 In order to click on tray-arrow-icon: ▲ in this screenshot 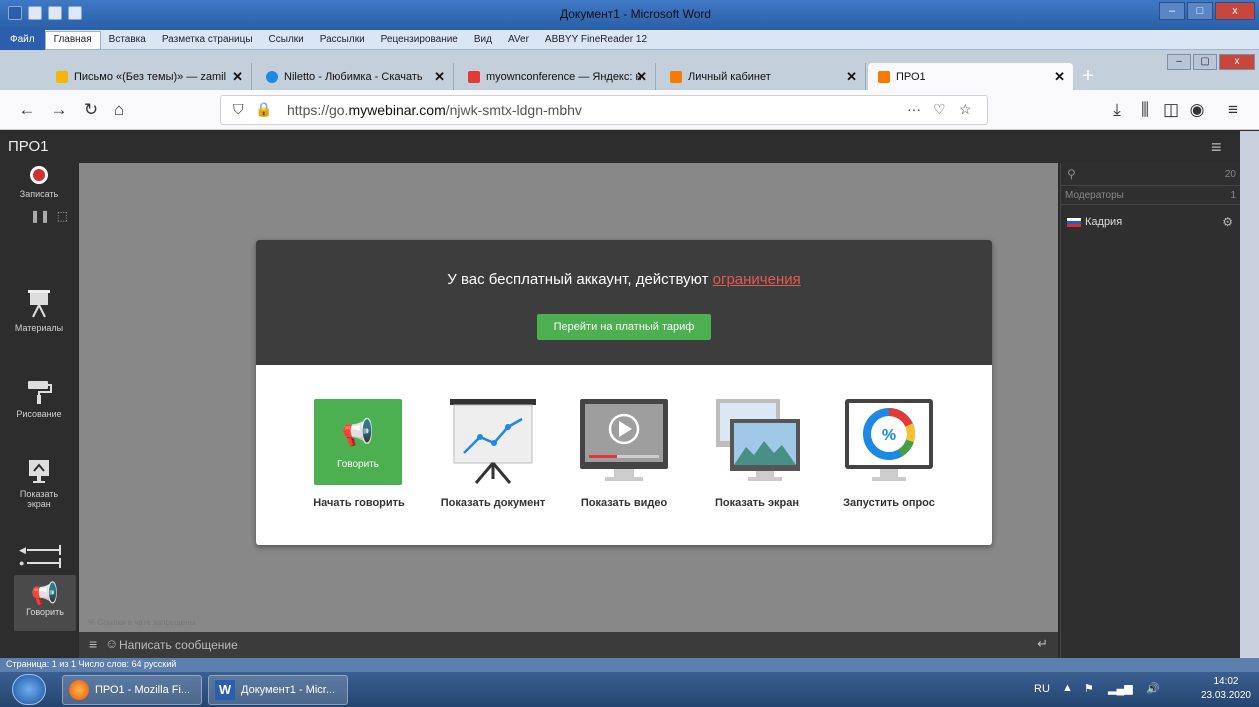, I will do `click(1067, 688)`.